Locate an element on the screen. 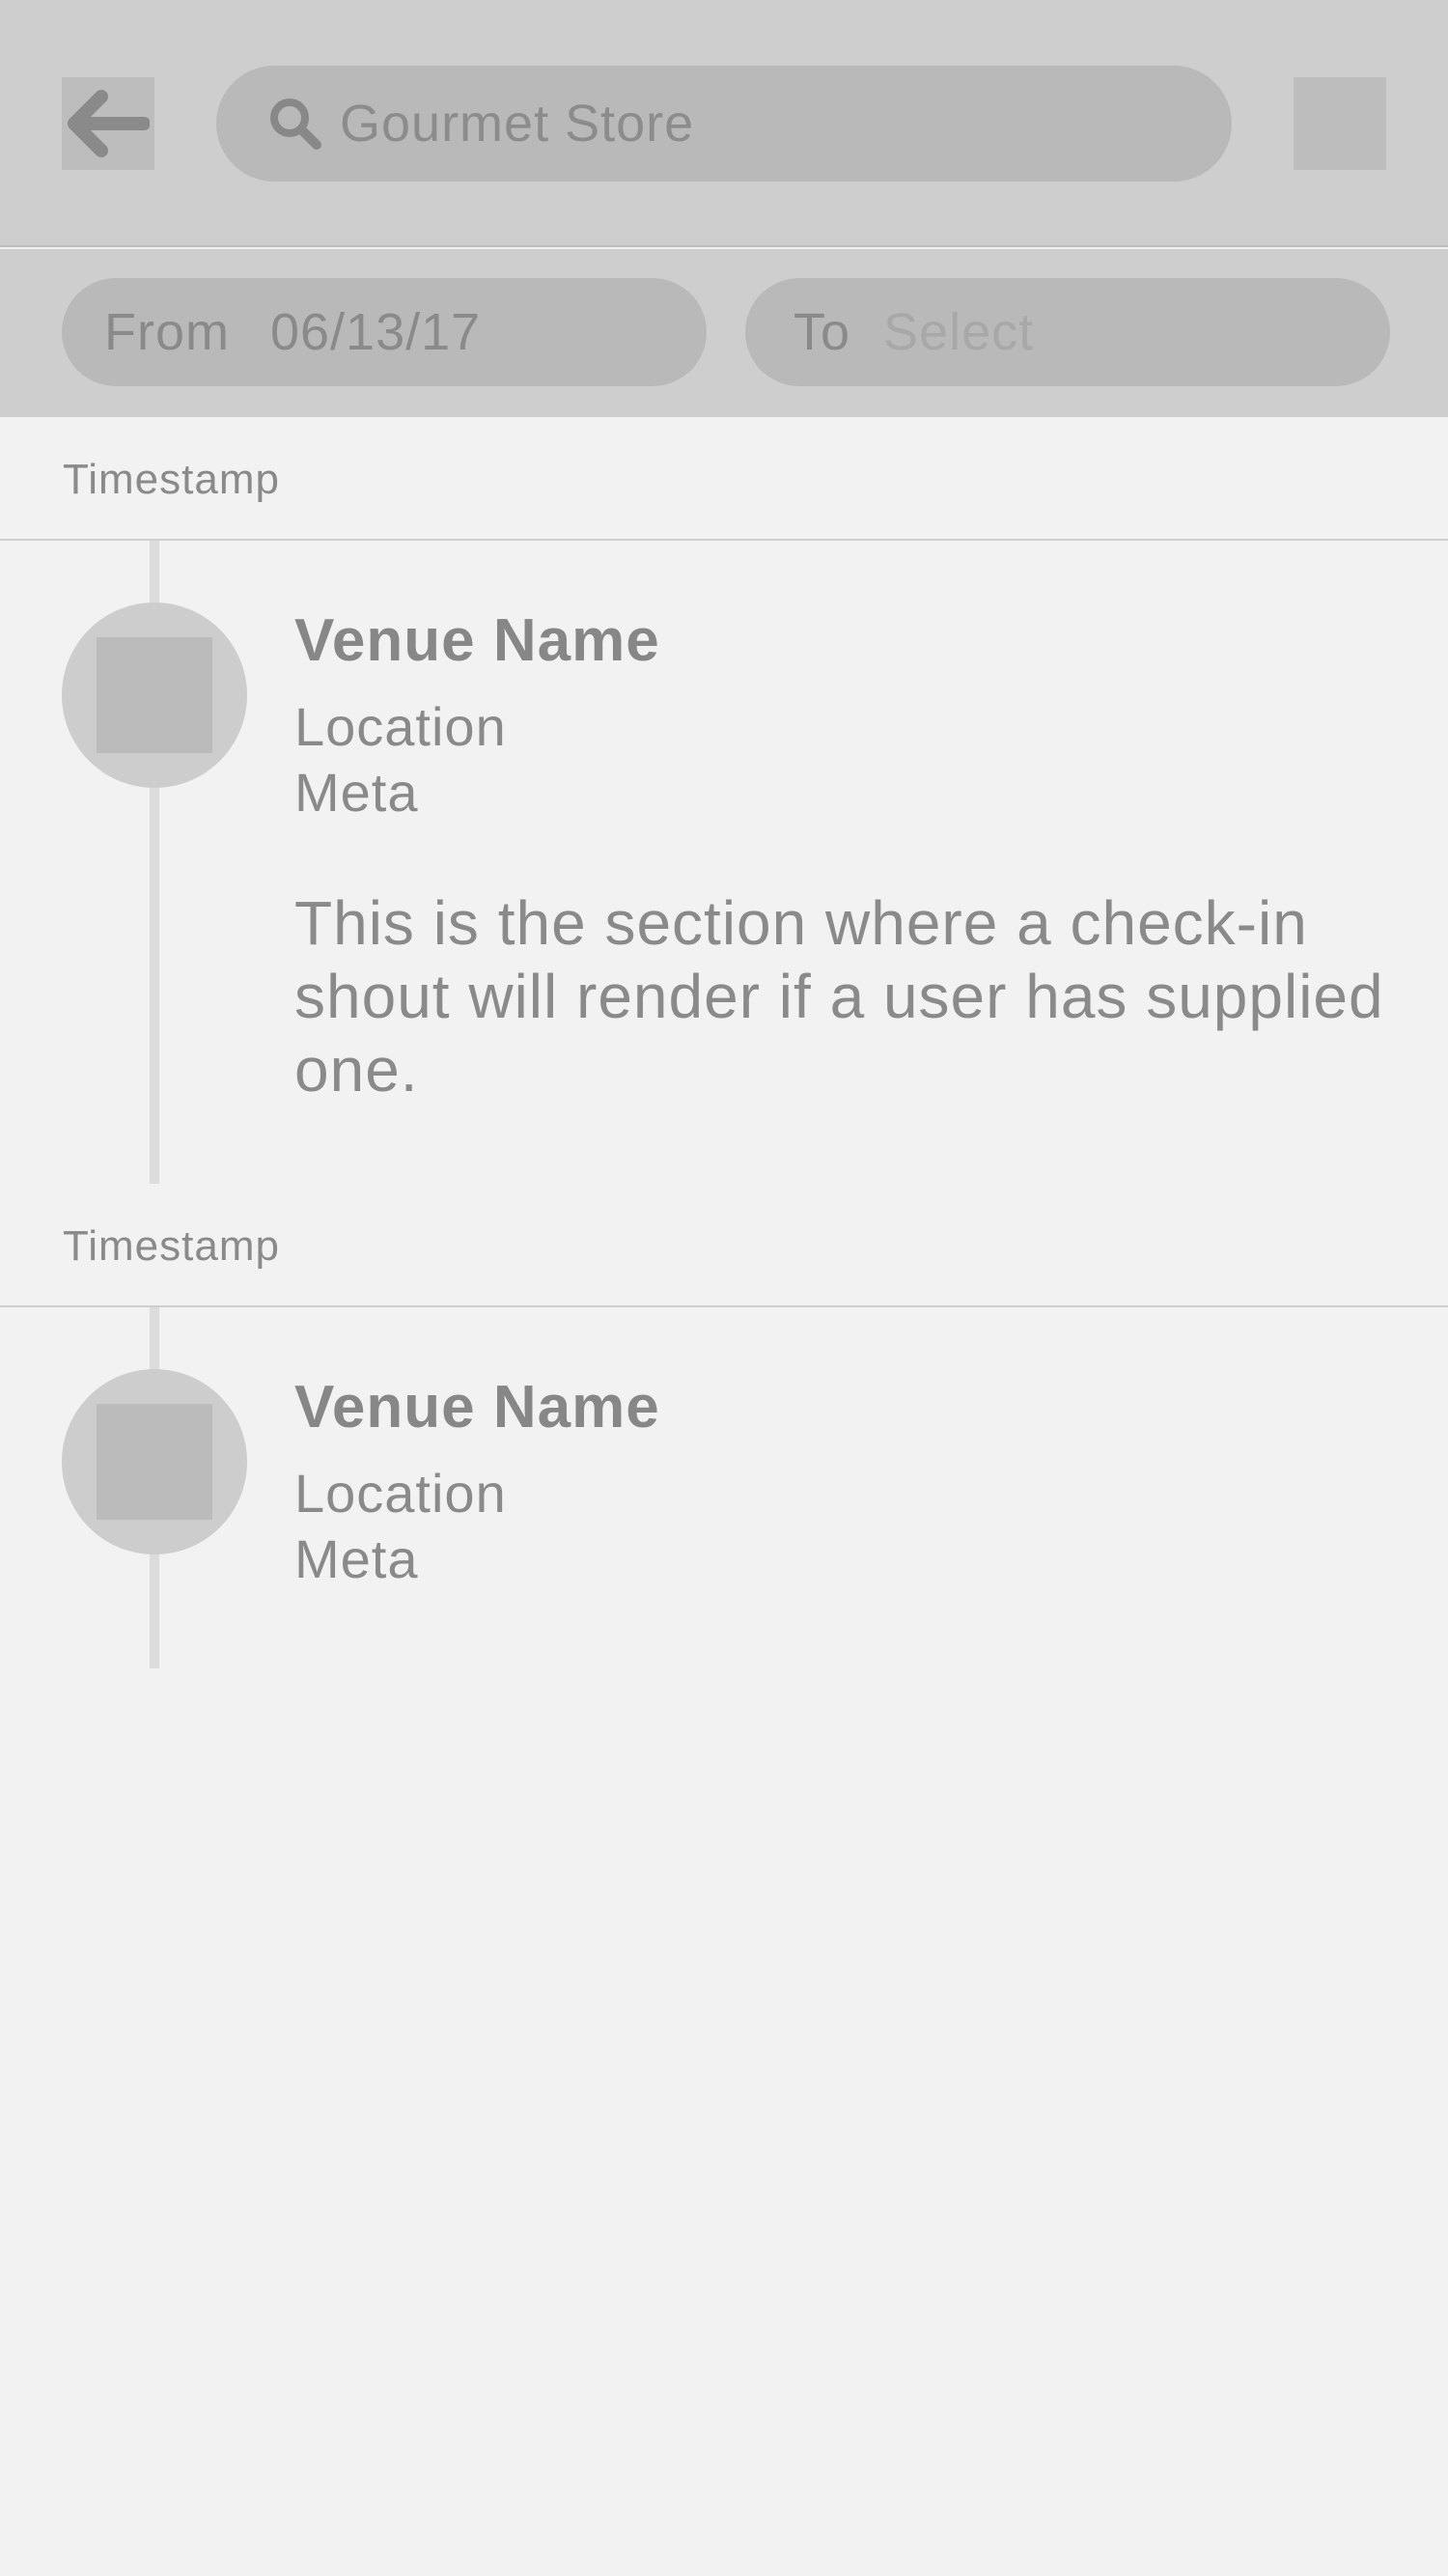 The height and width of the screenshot is (2576, 1448). back-button is located at coordinates (108, 124).